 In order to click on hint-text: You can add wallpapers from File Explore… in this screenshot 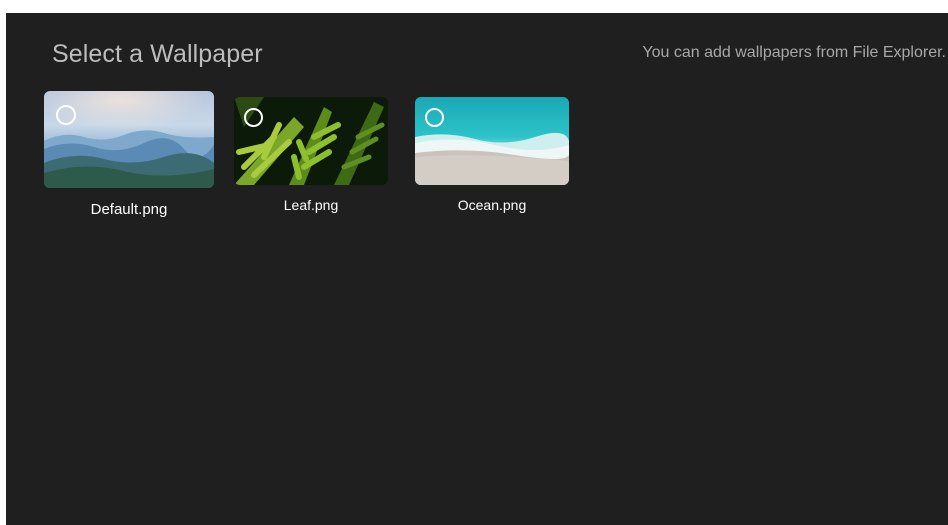, I will do `click(794, 52)`.